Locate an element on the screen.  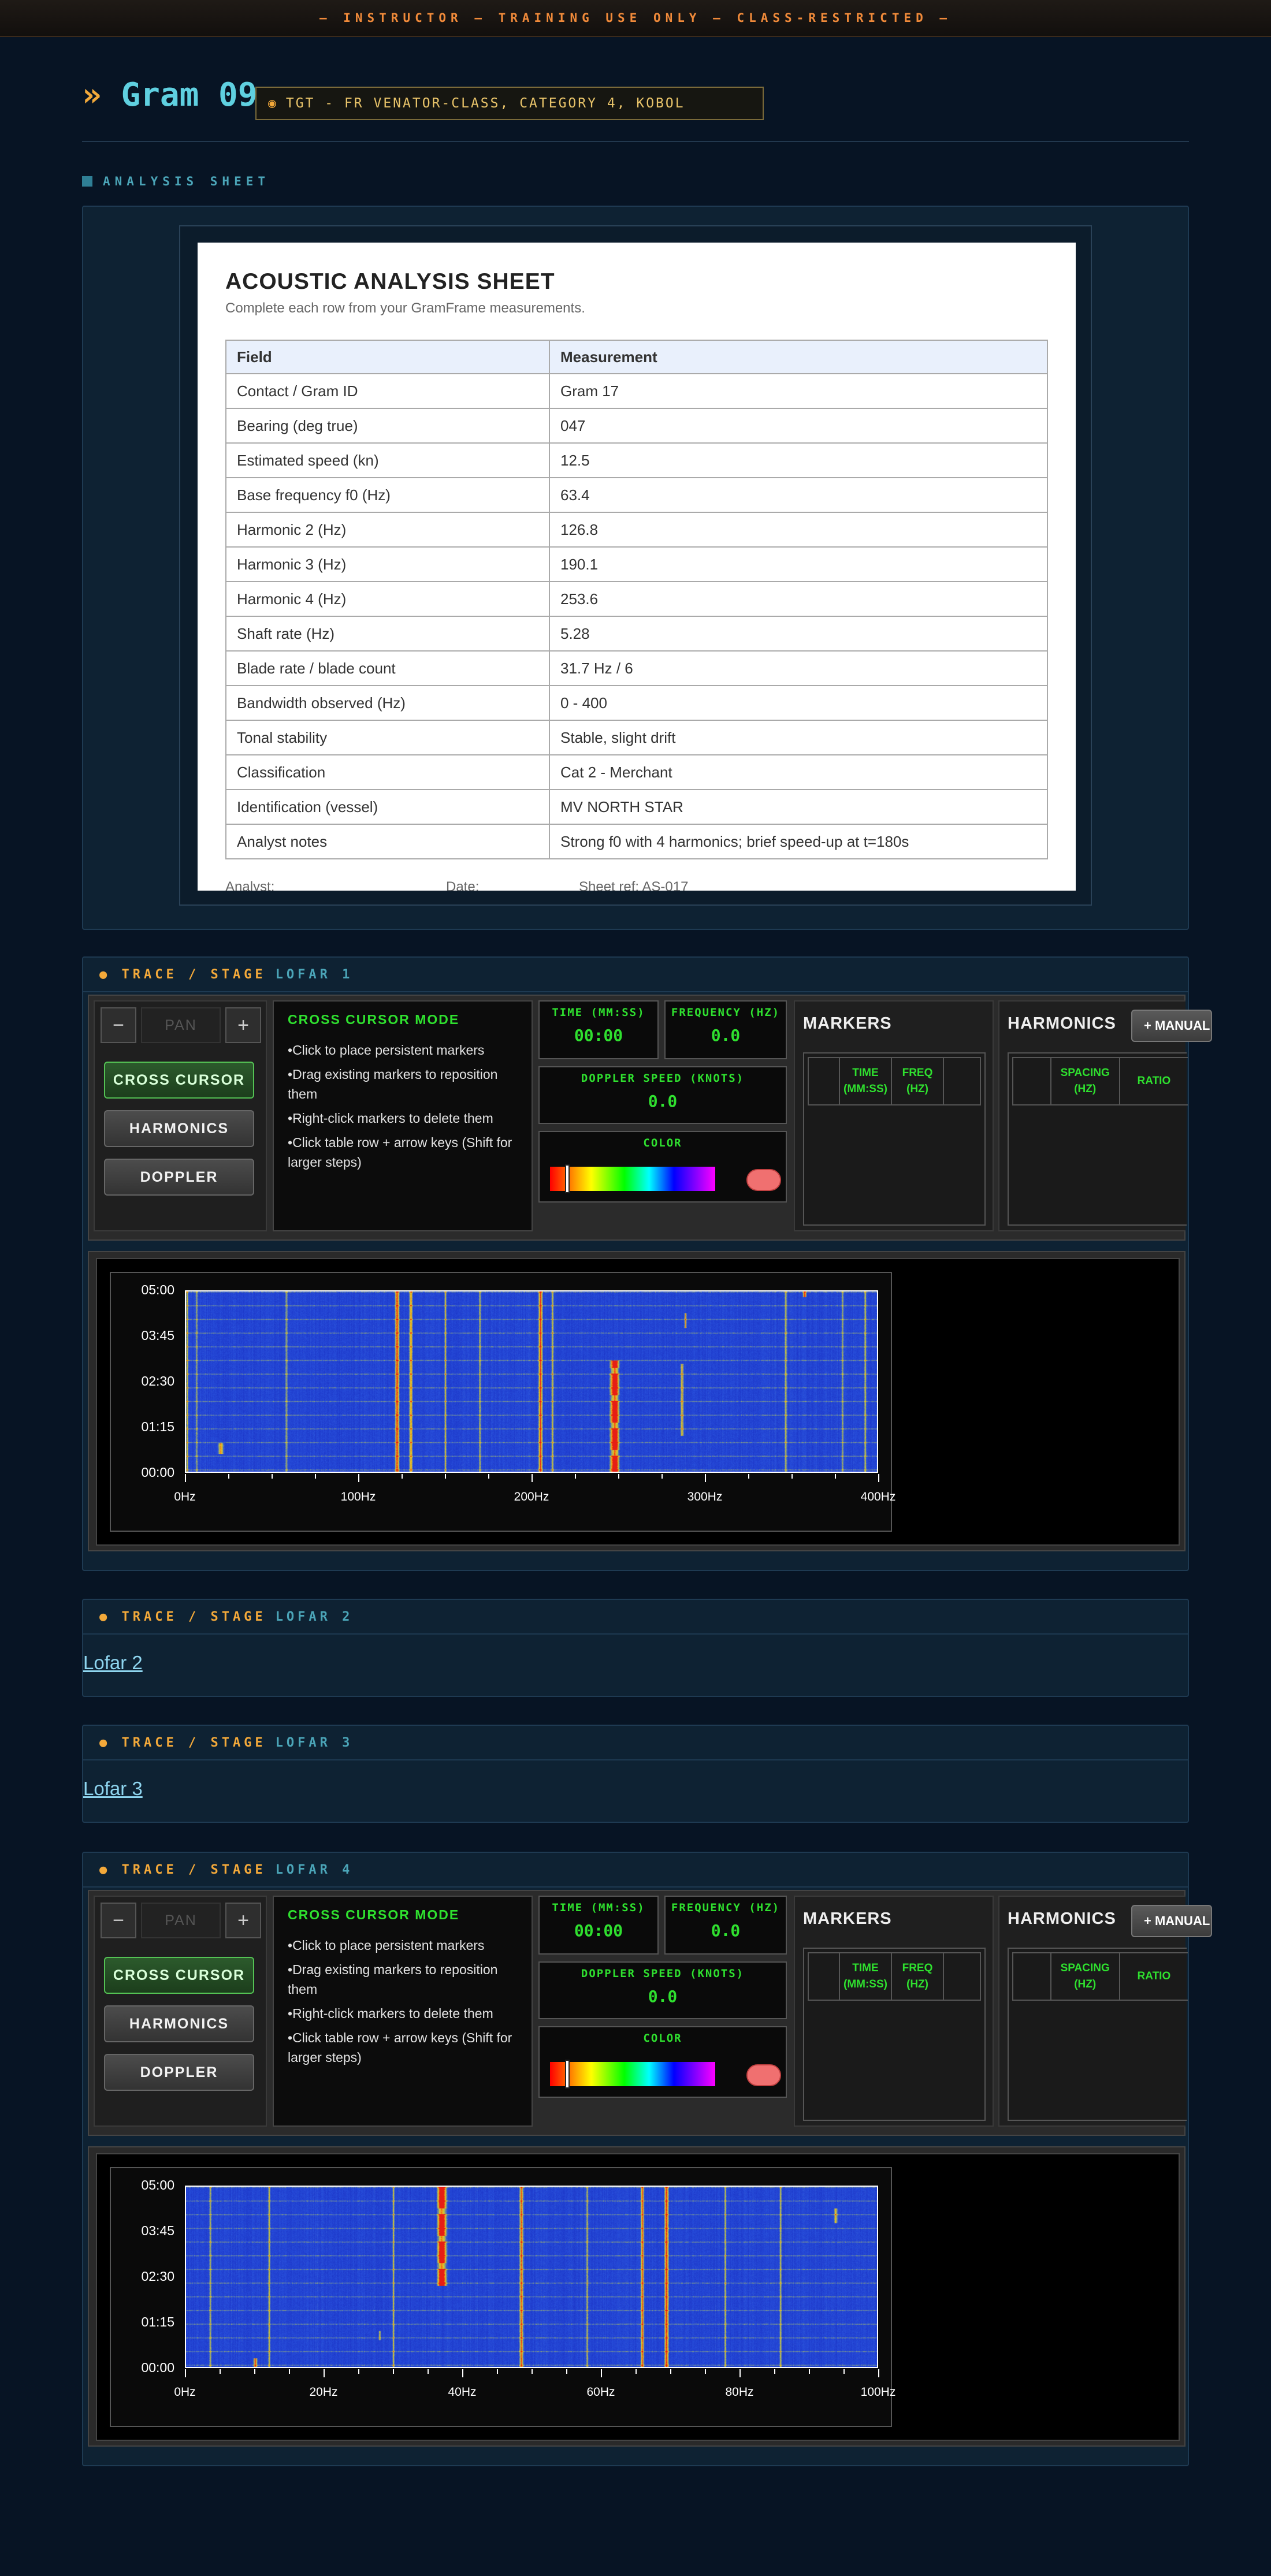
field-cell: Harmonic 2 (Hz) is located at coordinates (388, 530).